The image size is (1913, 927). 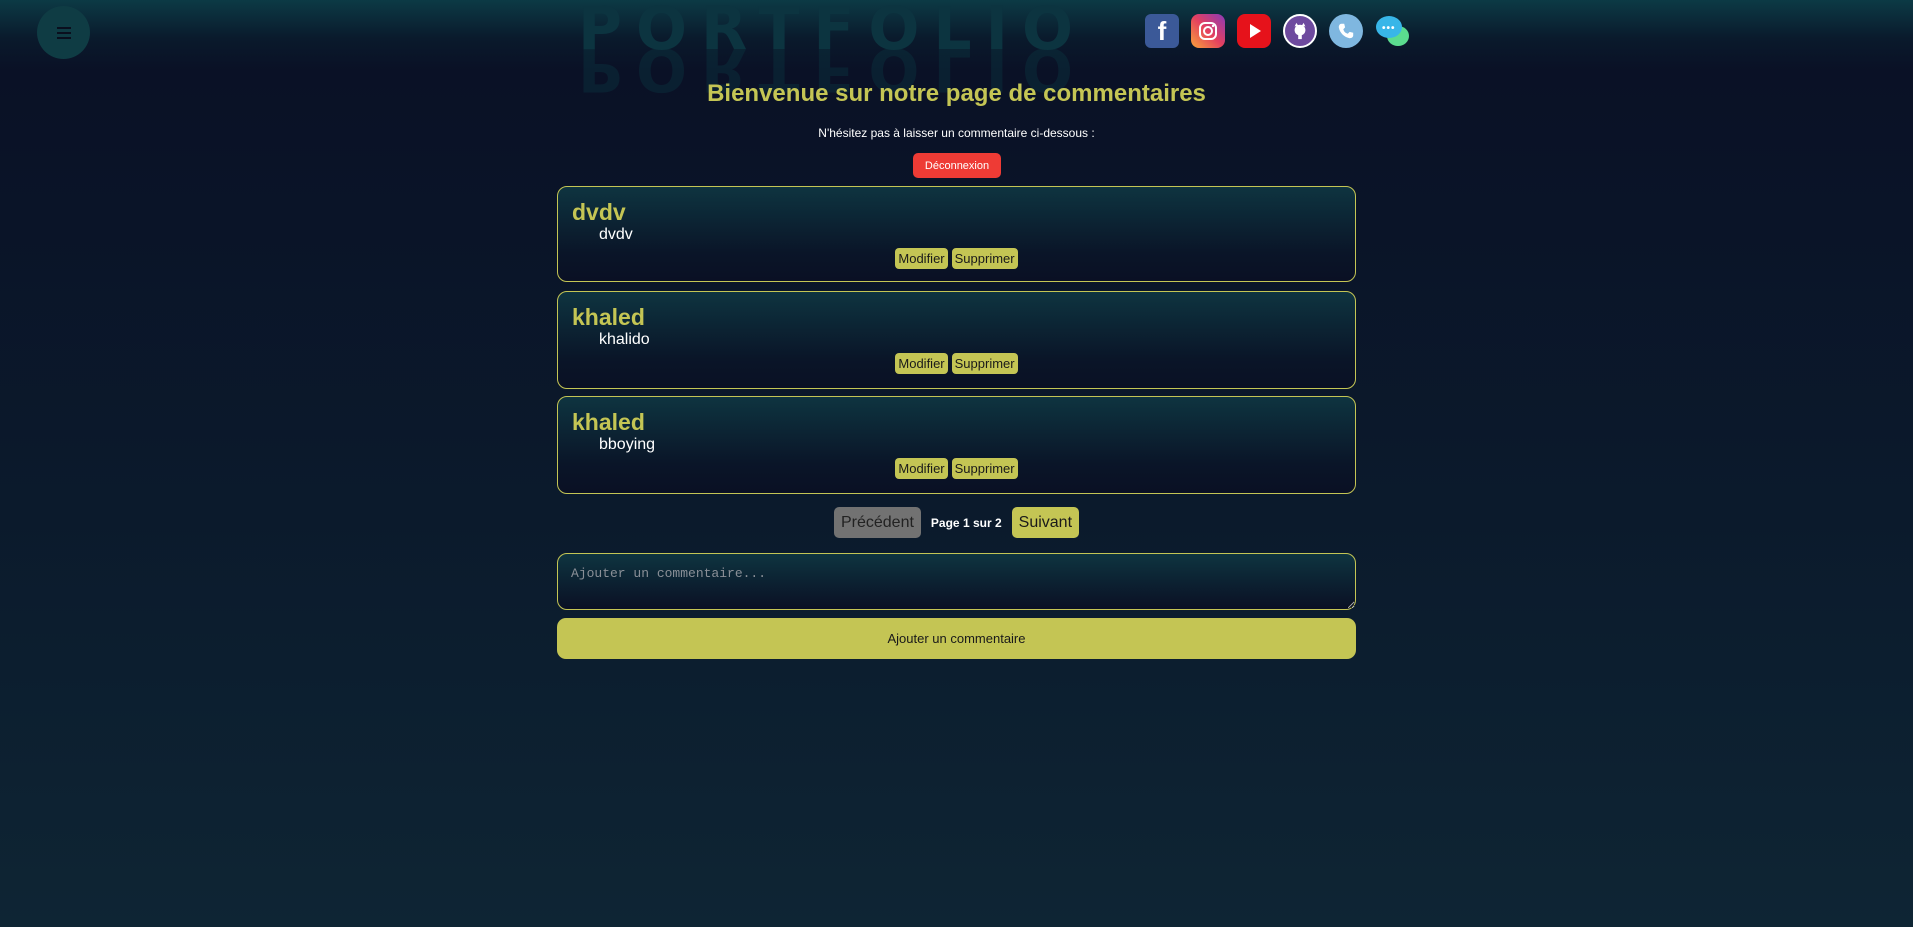 What do you see at coordinates (627, 444) in the screenshot?
I see `comment-text: bboying` at bounding box center [627, 444].